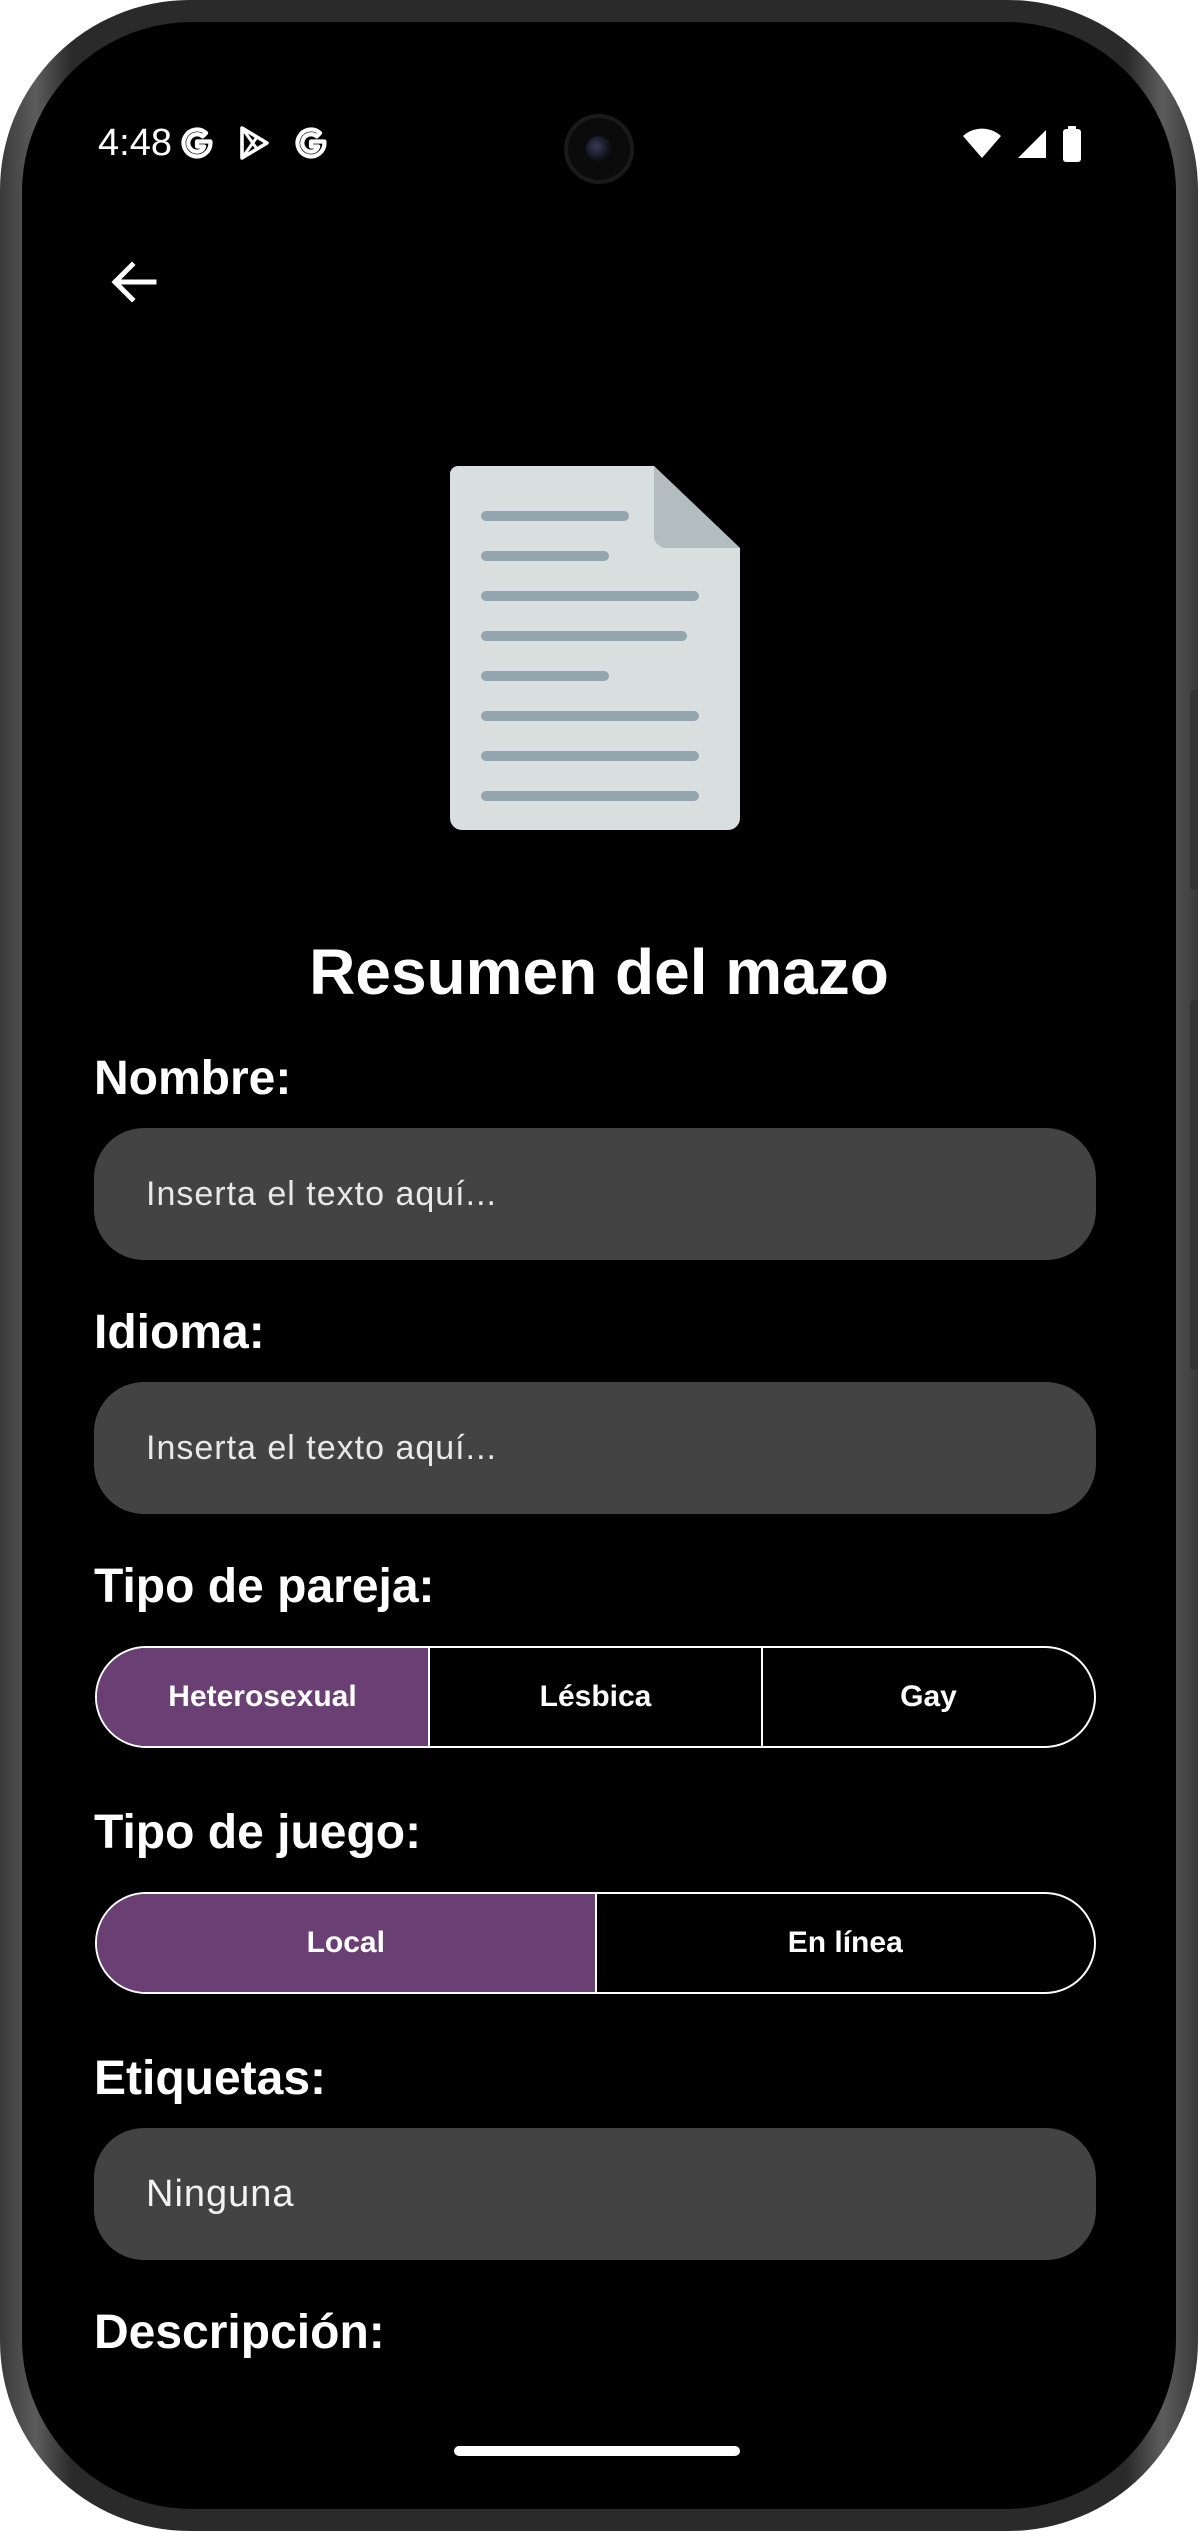 This screenshot has width=1198, height=2531. Describe the element at coordinates (1032, 146) in the screenshot. I see `cell-signal-icon` at that location.